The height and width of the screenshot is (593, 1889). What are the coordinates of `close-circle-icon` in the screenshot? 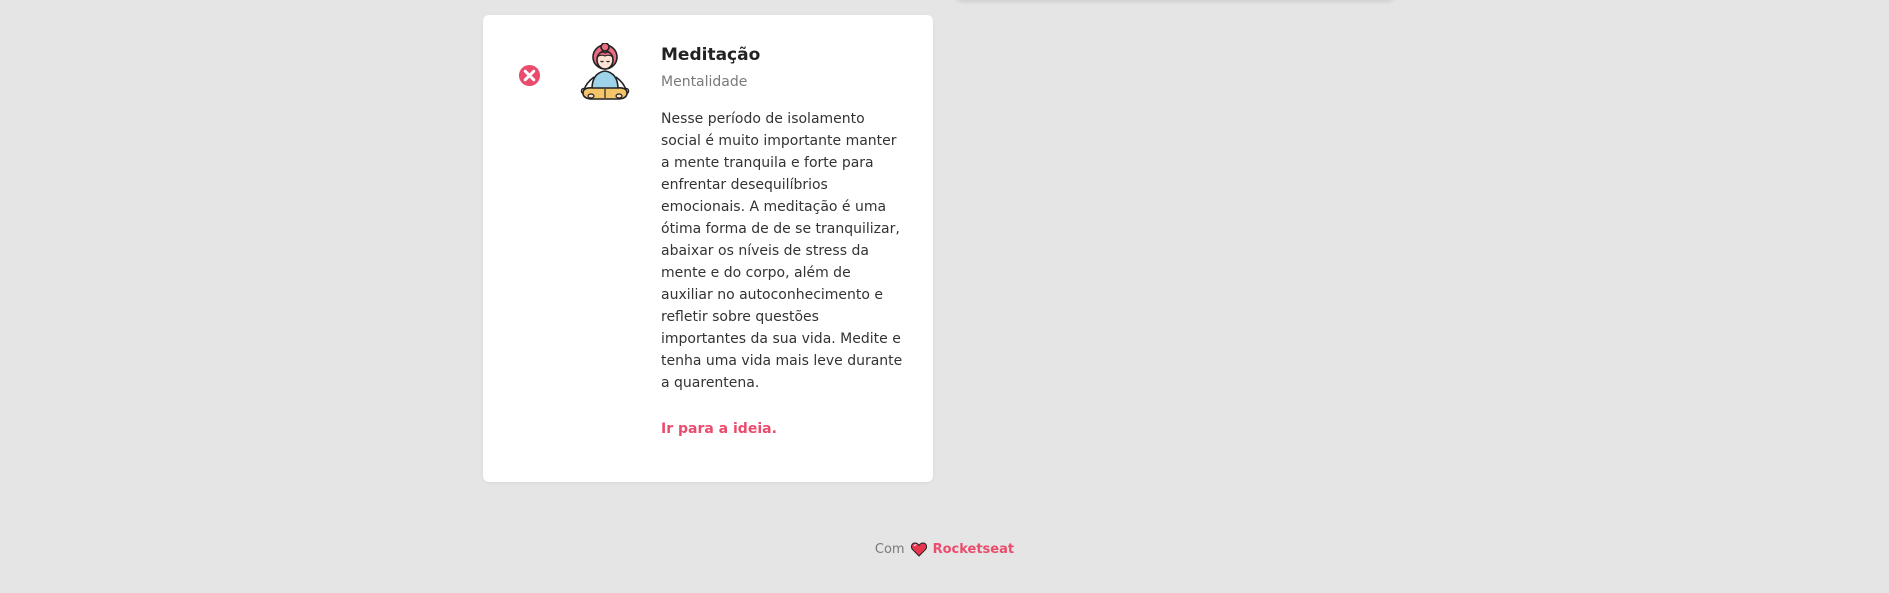 It's located at (529, 75).